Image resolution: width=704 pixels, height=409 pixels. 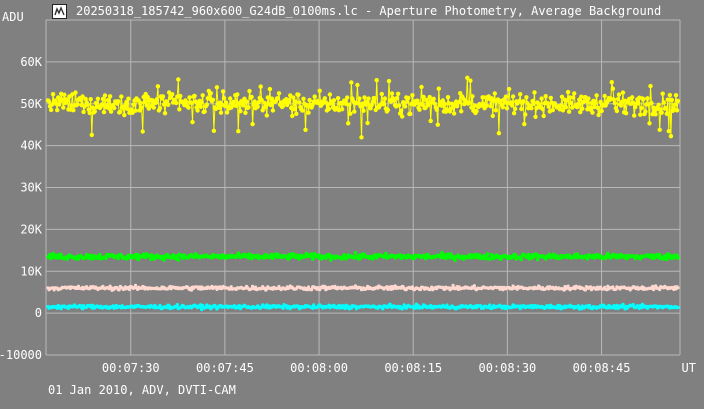 I want to click on y-tick-label: 0, so click(x=38, y=313).